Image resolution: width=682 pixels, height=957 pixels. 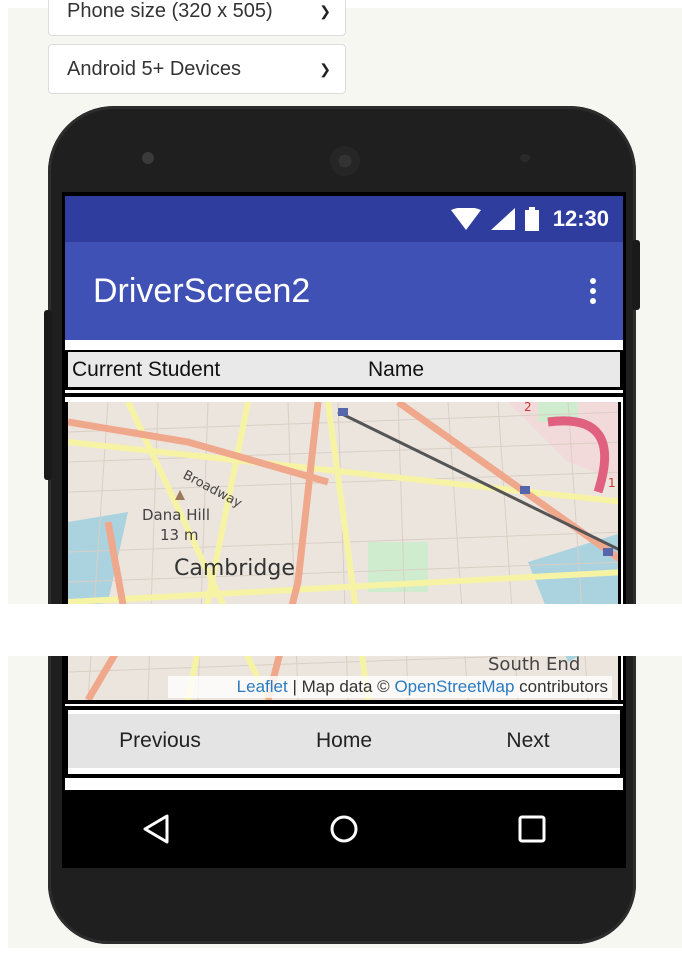 I want to click on back-icon, so click(x=156, y=829).